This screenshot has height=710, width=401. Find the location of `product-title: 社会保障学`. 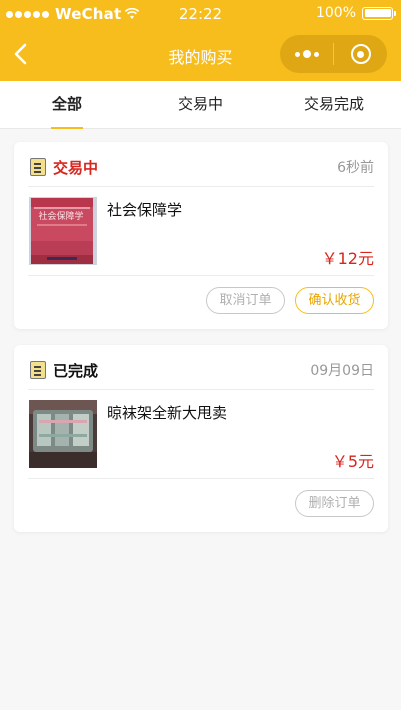

product-title: 社会保障学 is located at coordinates (144, 209).